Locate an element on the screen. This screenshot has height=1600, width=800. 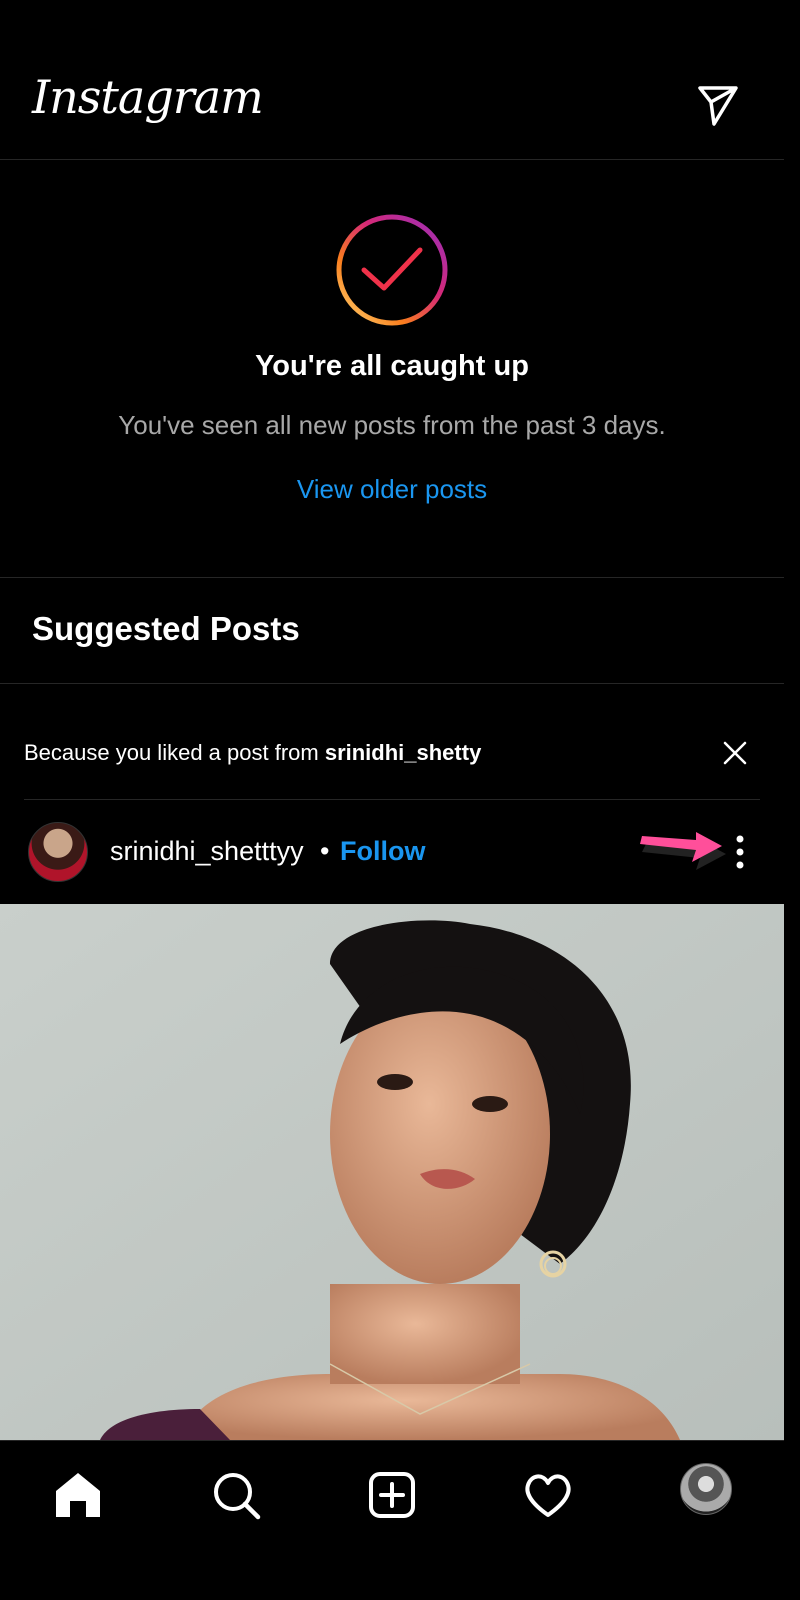
profile-avatar is located at coordinates (706, 1489).